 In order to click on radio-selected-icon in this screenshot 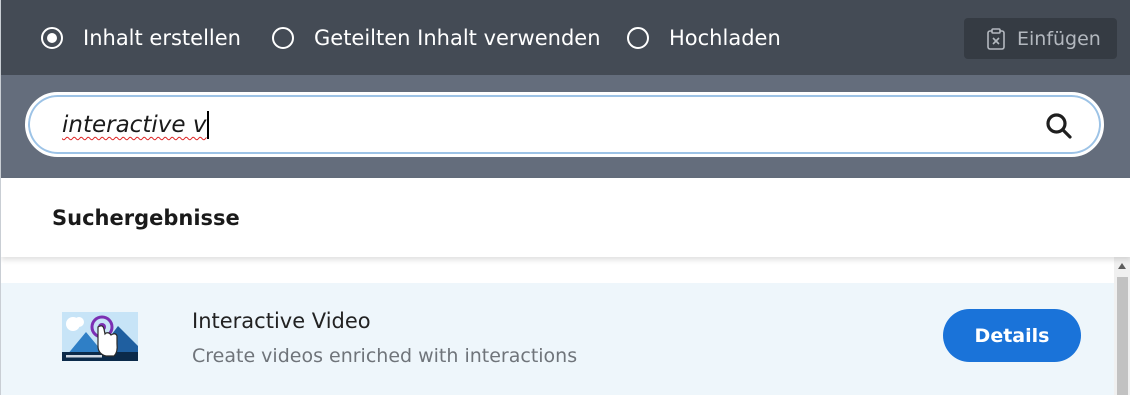, I will do `click(52, 38)`.